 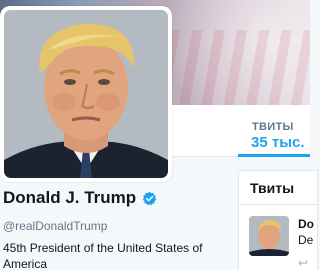 What do you see at coordinates (269, 236) in the screenshot?
I see `tweet-avatar` at bounding box center [269, 236].